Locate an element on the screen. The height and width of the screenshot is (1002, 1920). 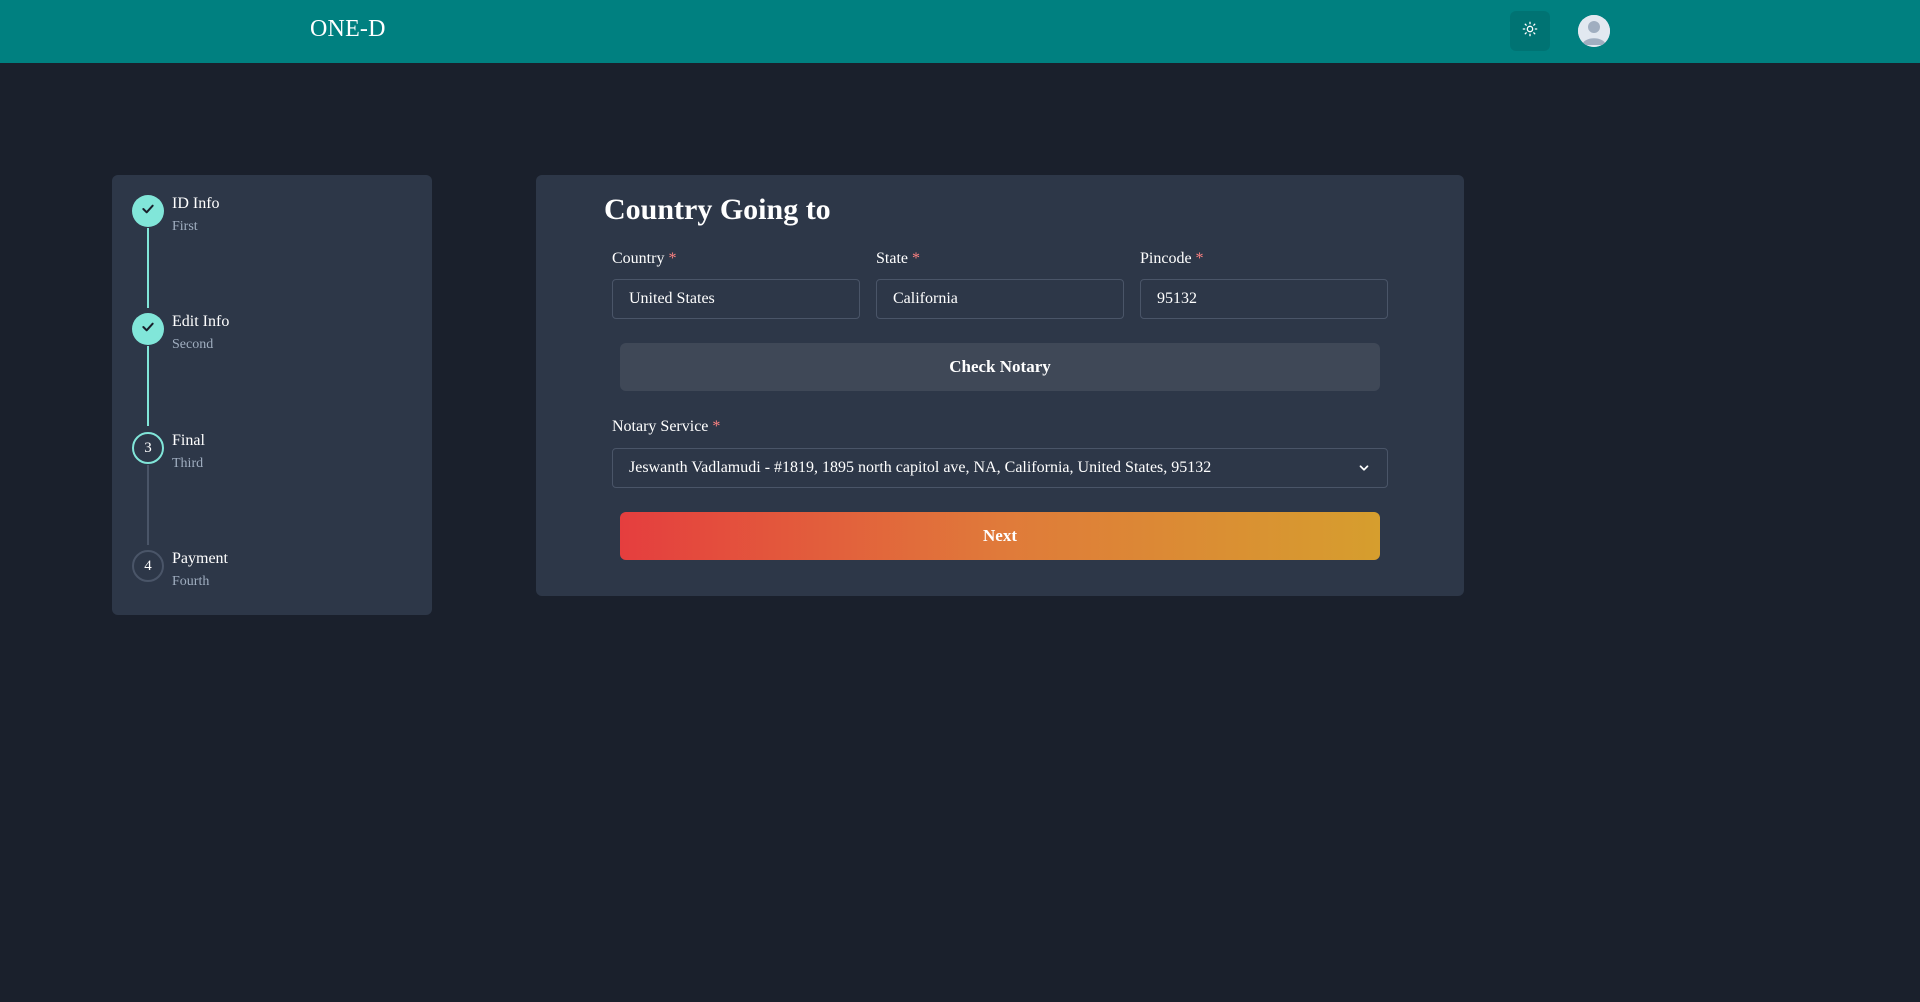
step-subtitle: Fourth is located at coordinates (191, 581).